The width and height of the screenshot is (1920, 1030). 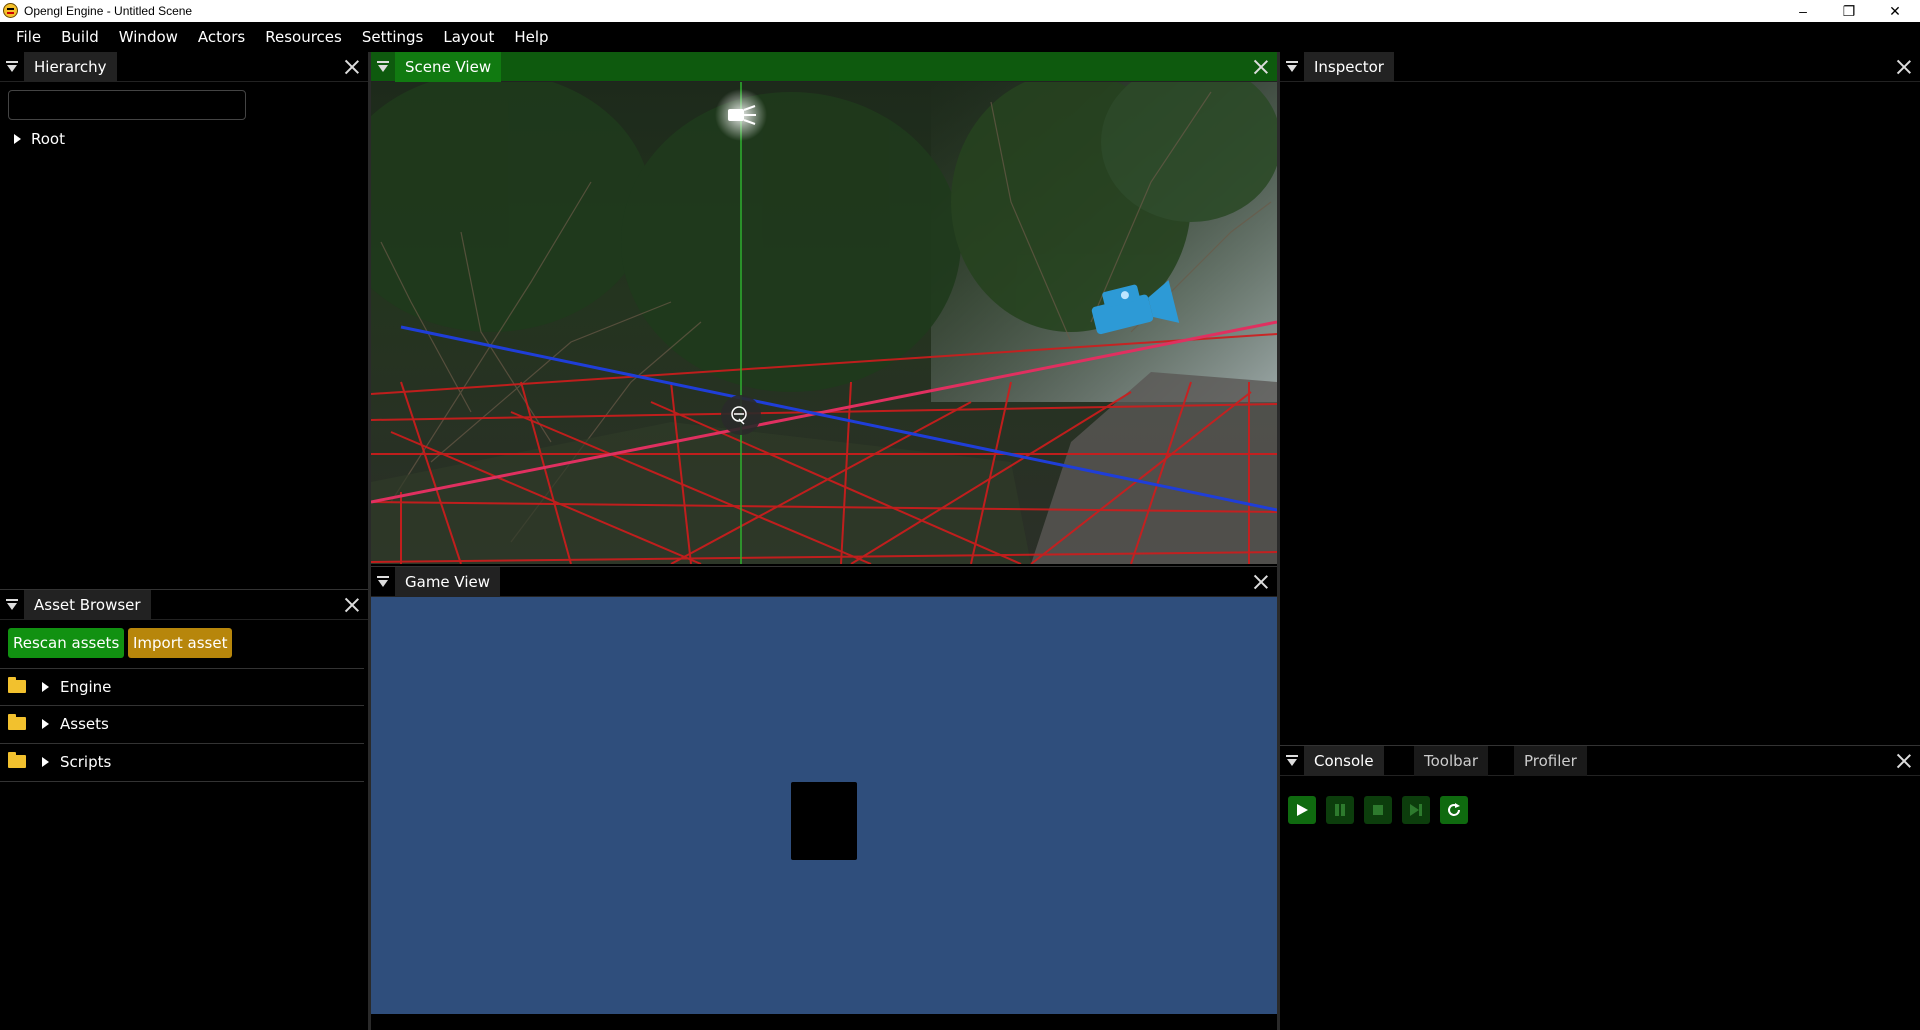 What do you see at coordinates (182, 763) in the screenshot?
I see `asset-folder-row: Scripts` at bounding box center [182, 763].